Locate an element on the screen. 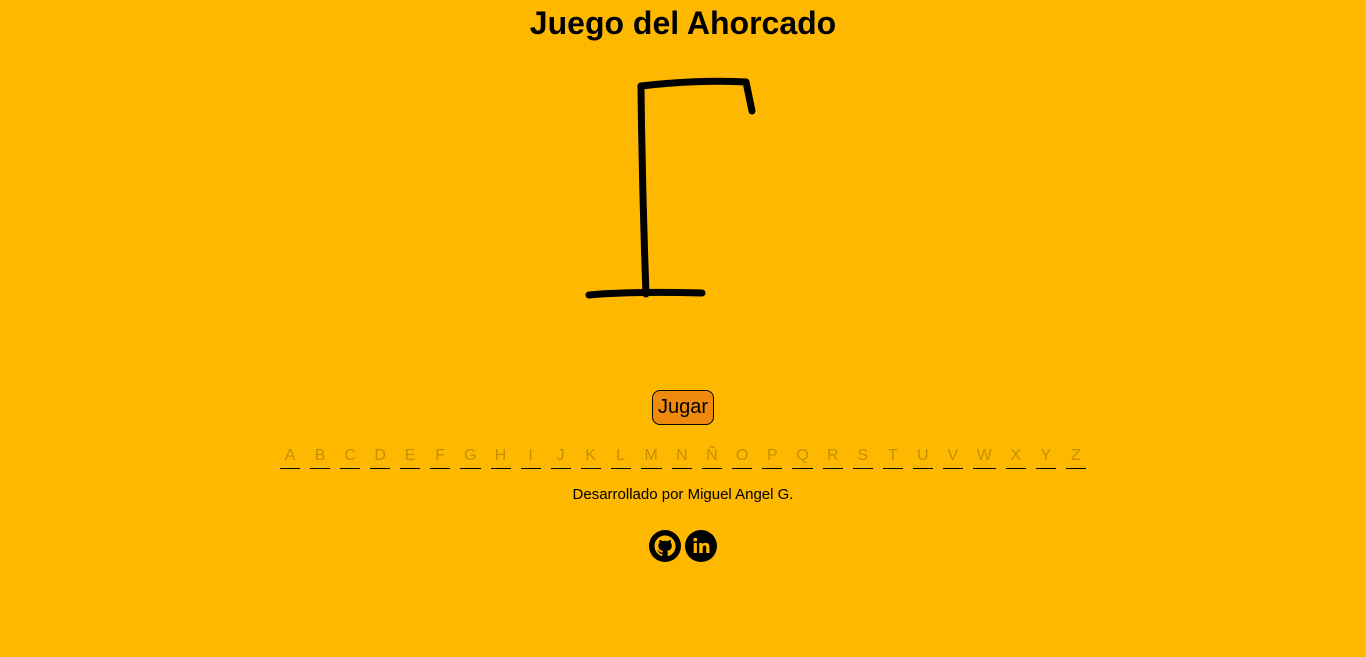  letter-key: U is located at coordinates (922, 456).